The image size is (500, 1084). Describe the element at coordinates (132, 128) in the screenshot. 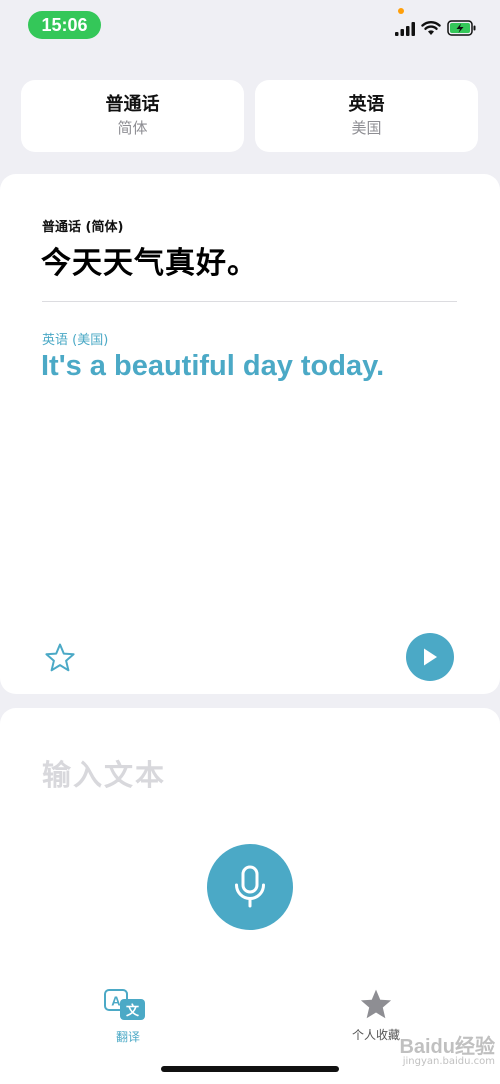

I see `source-language-variant: 简体` at that location.